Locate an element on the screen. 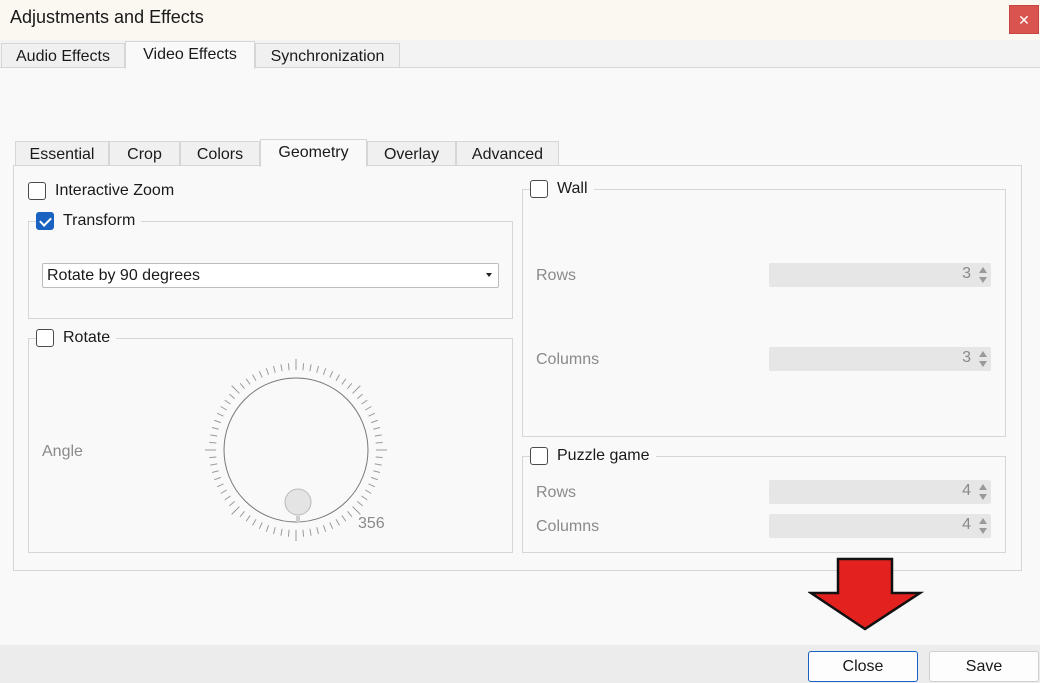  angle-label: Angle is located at coordinates (62, 451).